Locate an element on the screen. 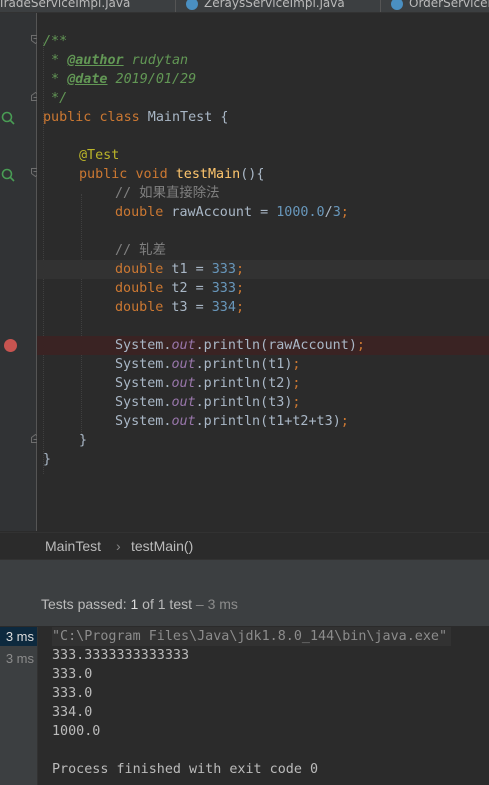 The height and width of the screenshot is (785, 489). variable: t2 = is located at coordinates (187, 288).